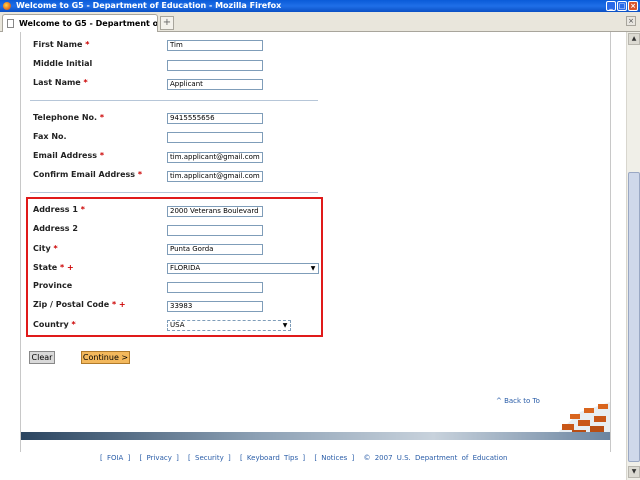 Image resolution: width=640 pixels, height=480 pixels. What do you see at coordinates (167, 23) in the screenshot?
I see `new-tab-button: +` at bounding box center [167, 23].